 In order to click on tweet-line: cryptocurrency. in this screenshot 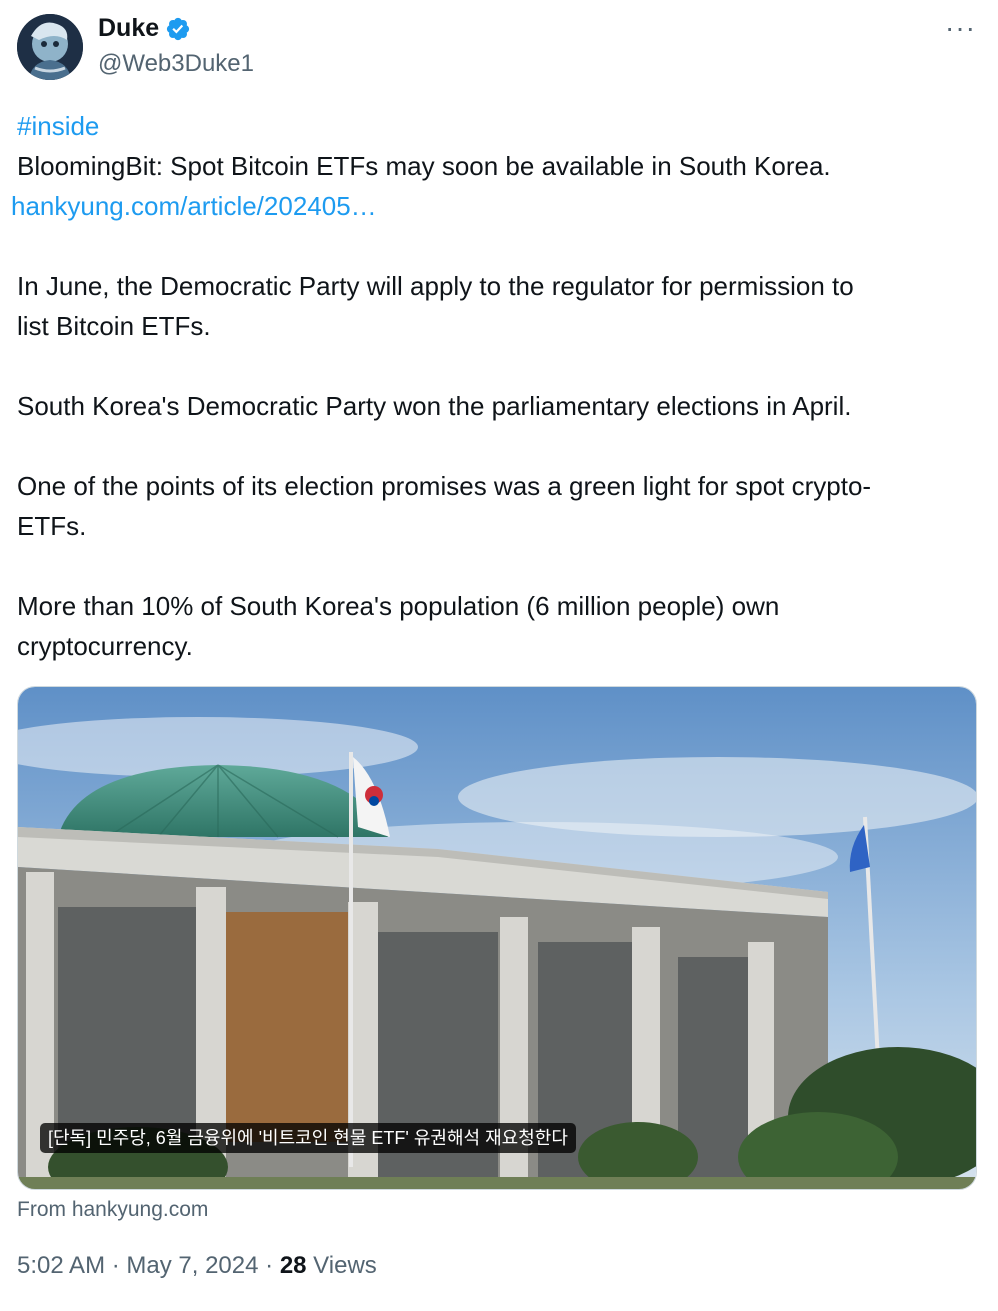, I will do `click(105, 646)`.